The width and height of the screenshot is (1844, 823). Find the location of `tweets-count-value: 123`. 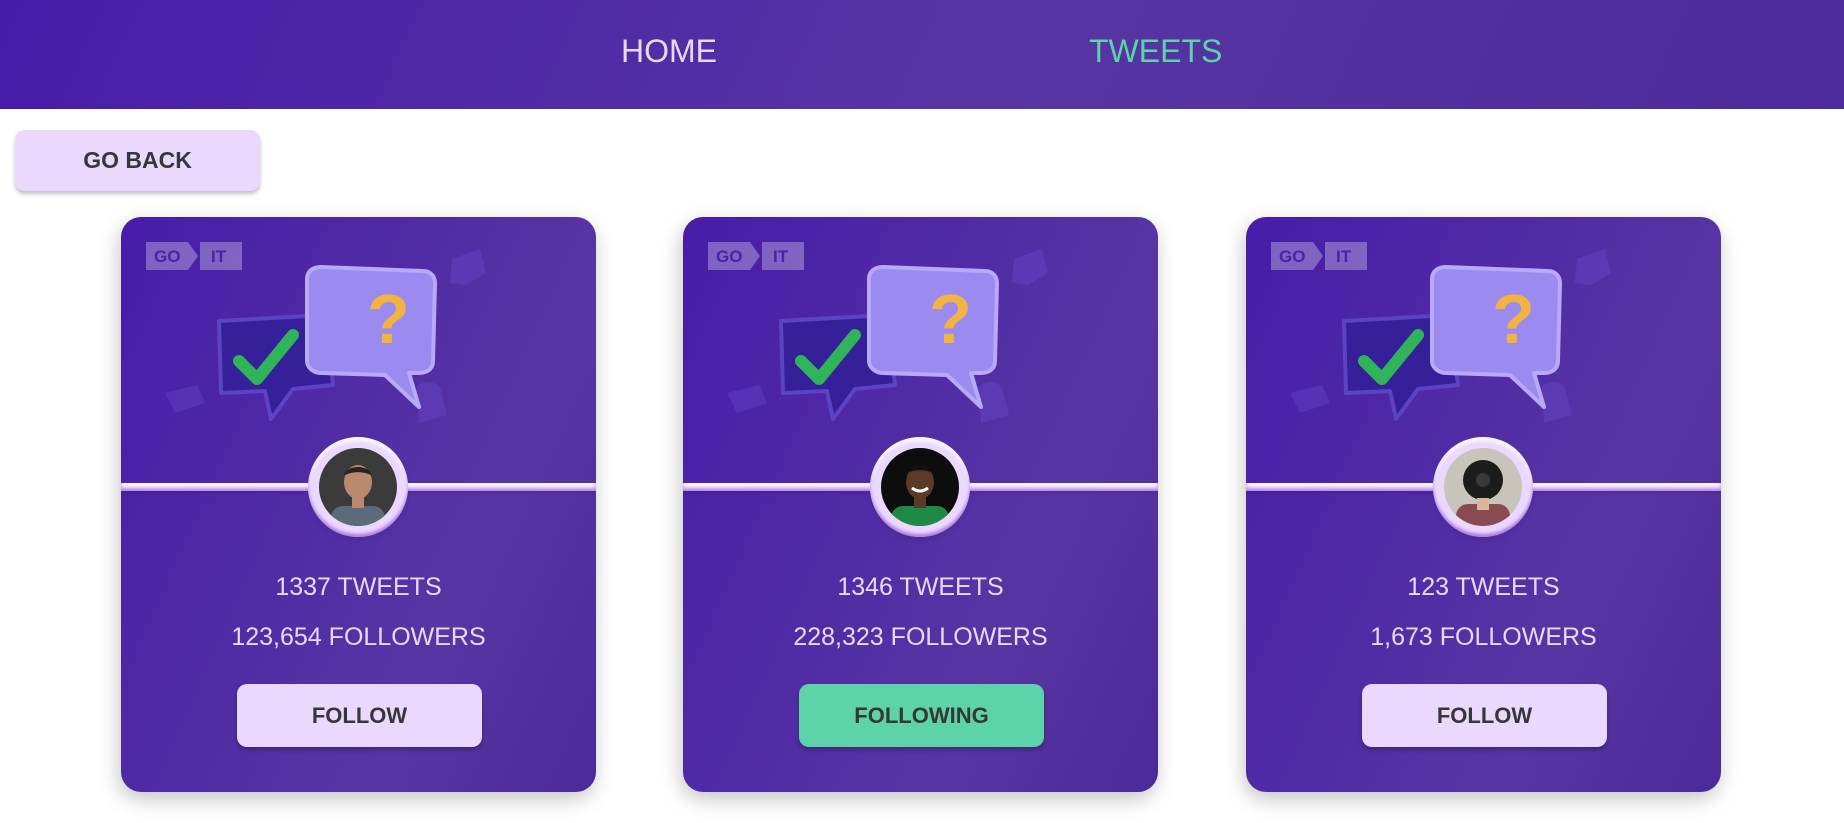

tweets-count-value: 123 is located at coordinates (1428, 587).